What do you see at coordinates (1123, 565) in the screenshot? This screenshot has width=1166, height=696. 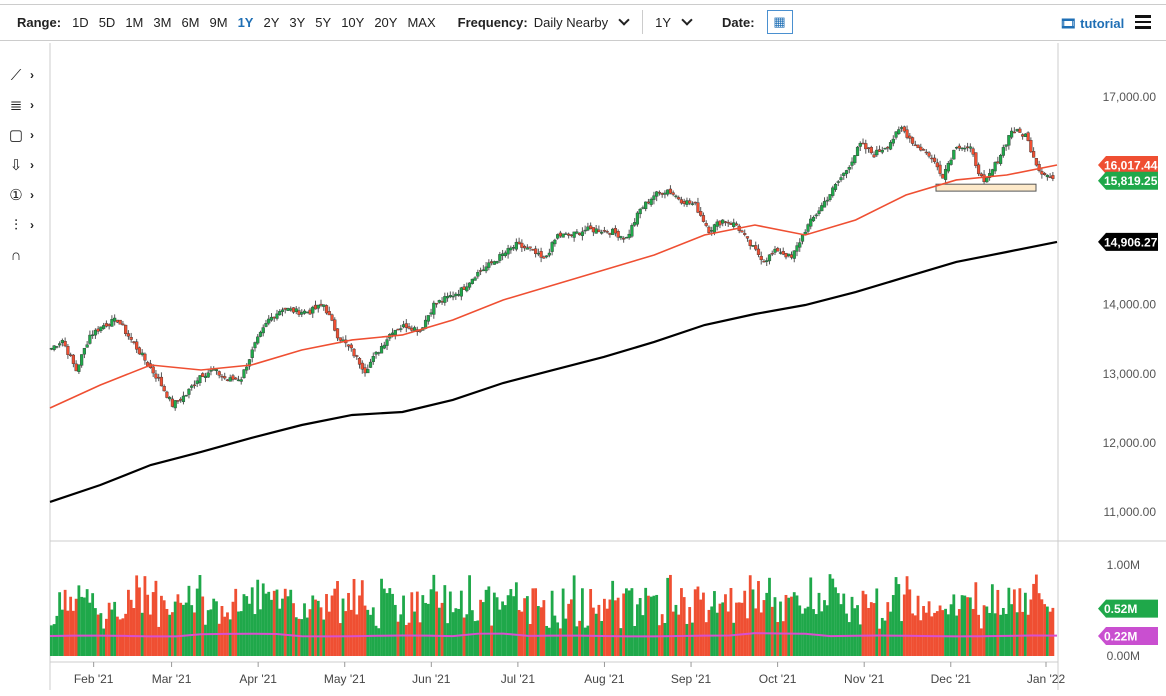 I see `volume-tick-label: 1.00M` at bounding box center [1123, 565].